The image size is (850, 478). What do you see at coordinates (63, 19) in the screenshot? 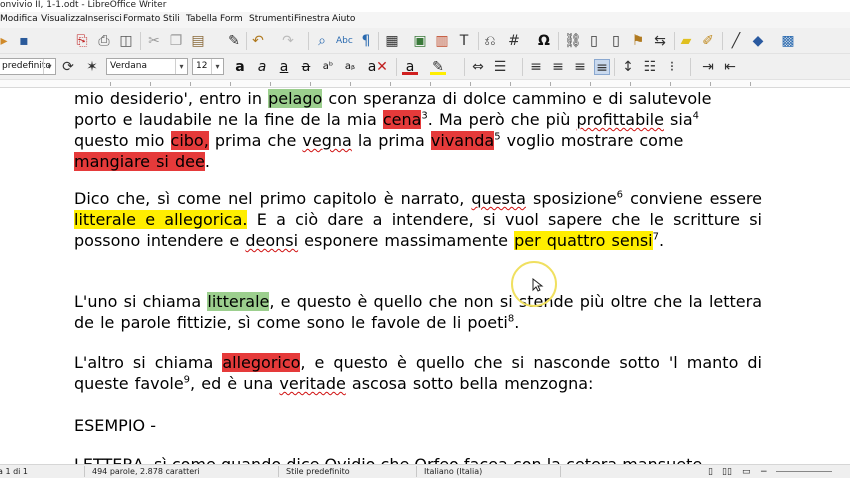
I see `menu-visualizza: Visualizza` at bounding box center [63, 19].